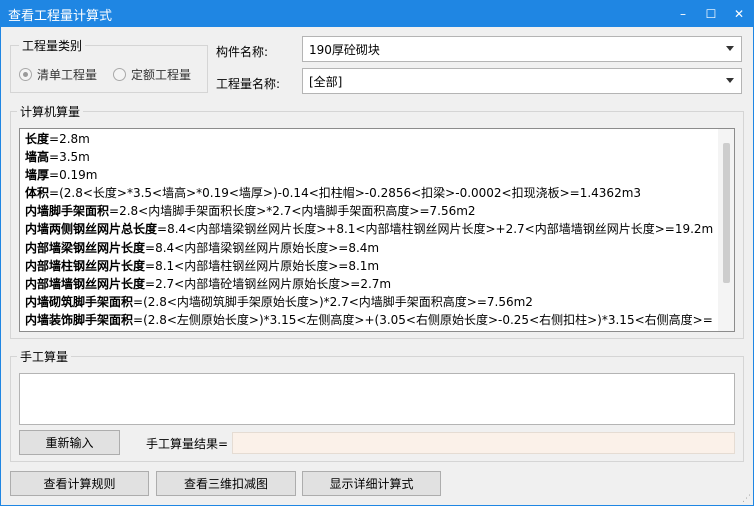 Image resolution: width=754 pixels, height=506 pixels. I want to click on radio-bill-quantity-indicator, so click(25, 74).